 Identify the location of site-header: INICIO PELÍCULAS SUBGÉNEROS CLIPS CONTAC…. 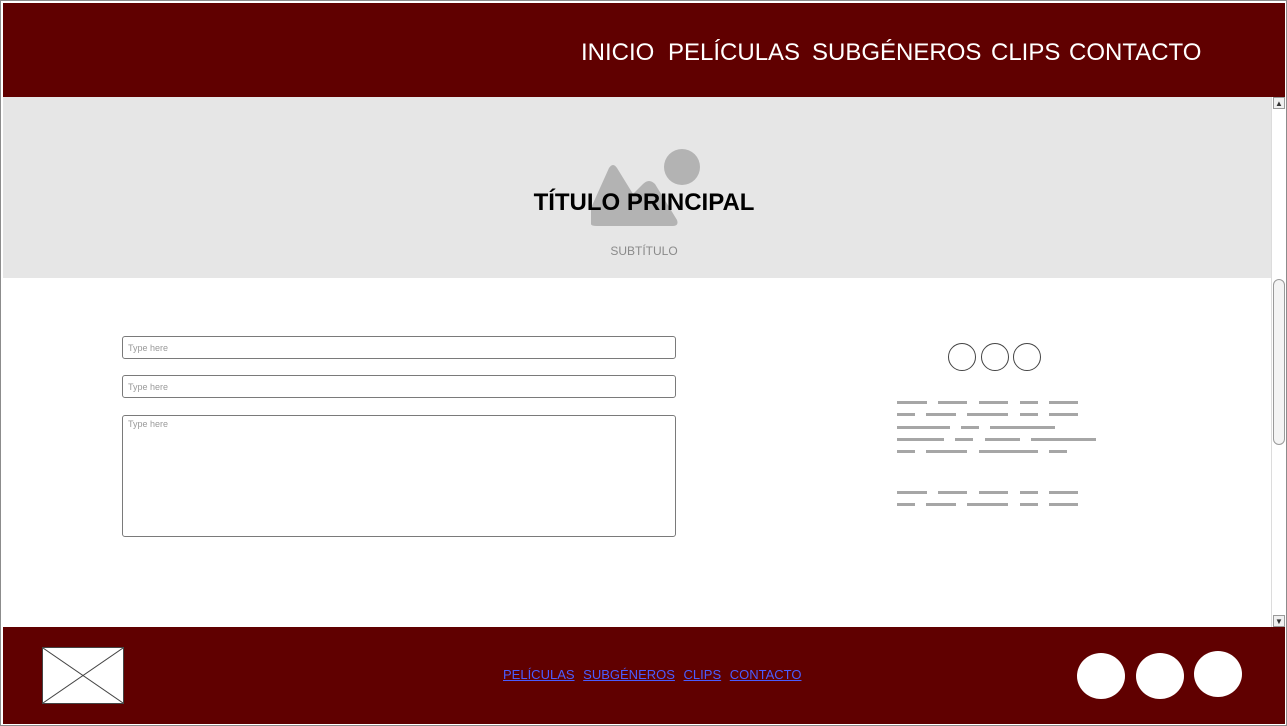
(644, 50).